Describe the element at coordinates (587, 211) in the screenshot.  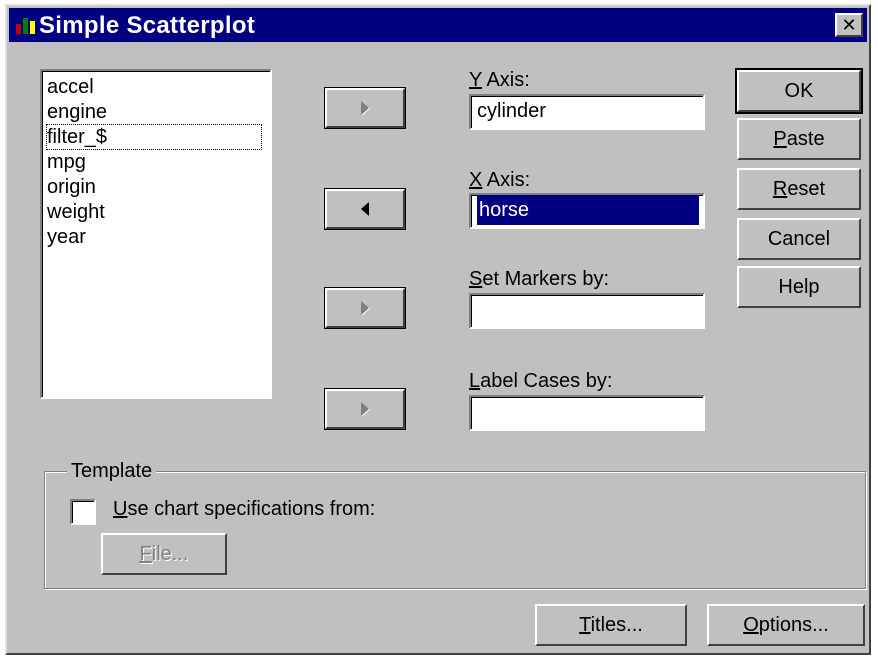
I see `x-axis-field: horse` at that location.